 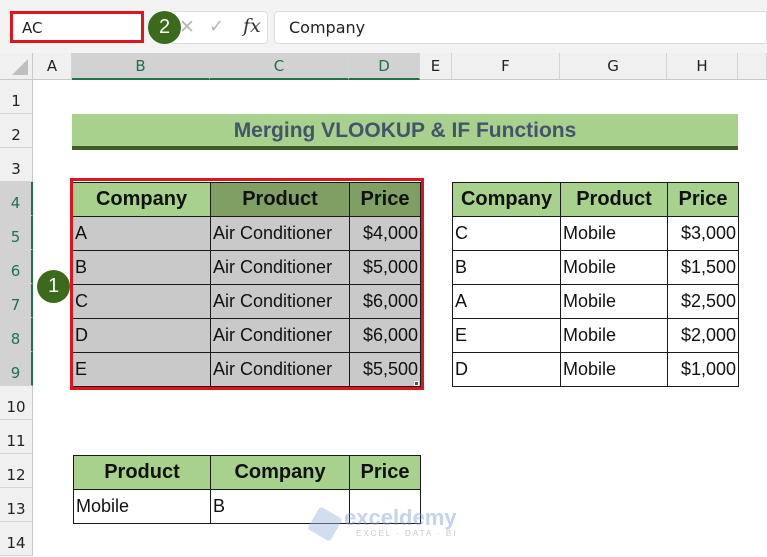 What do you see at coordinates (405, 132) in the screenshot?
I see `sheet-title: Merging VLOOKUP & IF Functions` at bounding box center [405, 132].